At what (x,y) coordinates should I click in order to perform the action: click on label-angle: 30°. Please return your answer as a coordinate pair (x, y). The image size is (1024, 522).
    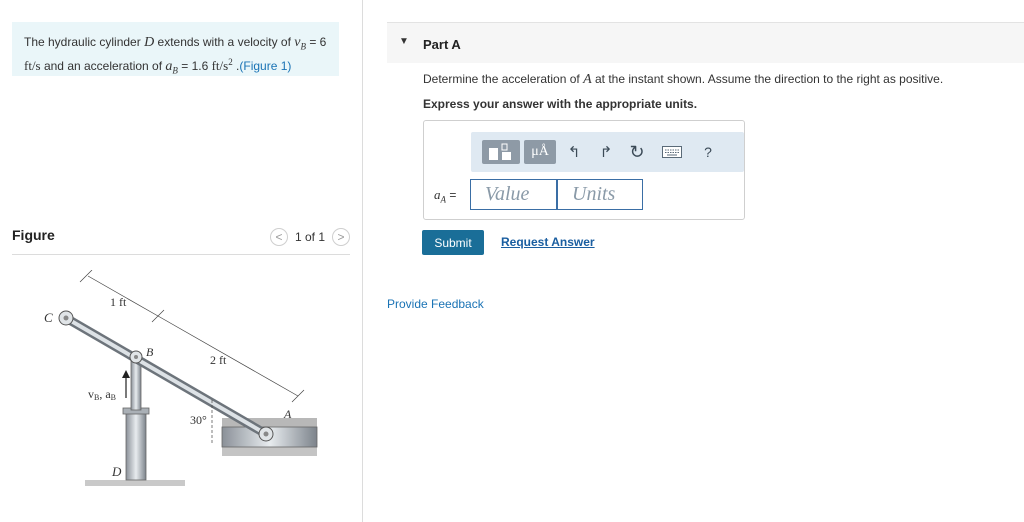
    Looking at the image, I should click on (198, 420).